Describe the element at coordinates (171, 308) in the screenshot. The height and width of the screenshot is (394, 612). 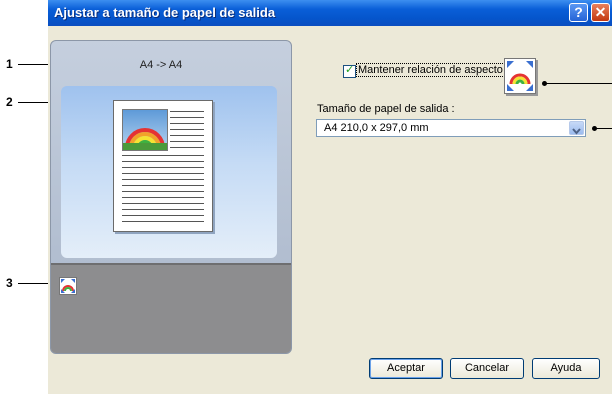
I see `preview-lower-area` at that location.